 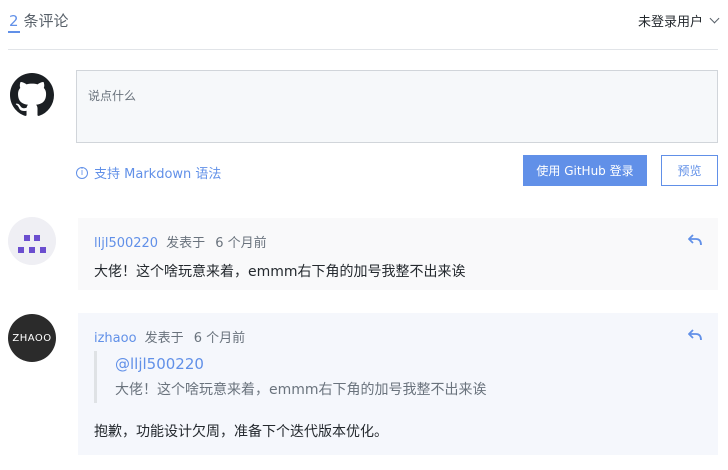 I want to click on avatar: ZHAOO, so click(x=32, y=338).